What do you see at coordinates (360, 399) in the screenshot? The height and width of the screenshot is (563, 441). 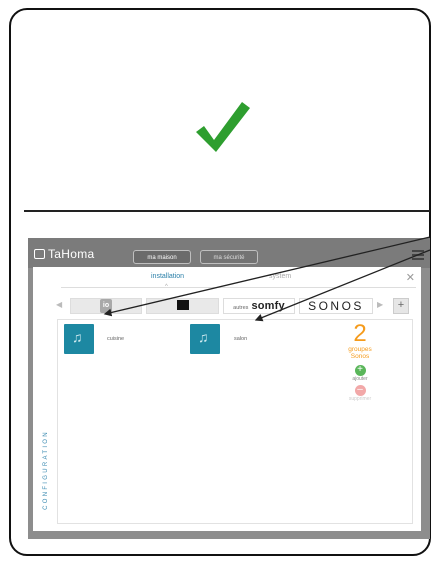 I see `remove-group-label: supprimer` at bounding box center [360, 399].